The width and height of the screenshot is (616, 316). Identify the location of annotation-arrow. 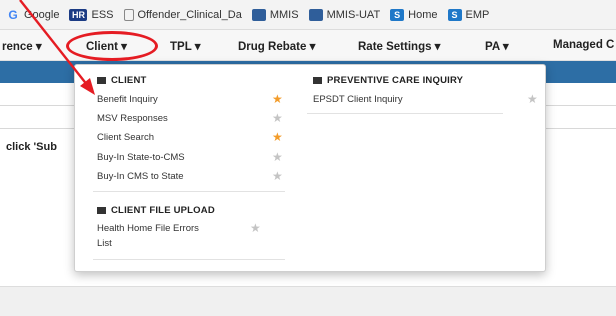
(57, 47).